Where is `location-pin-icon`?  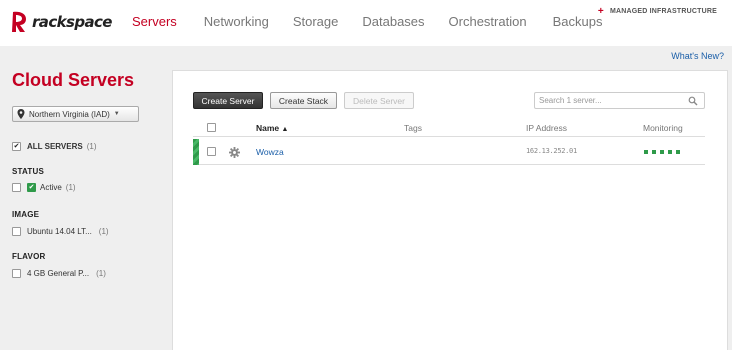
location-pin-icon is located at coordinates (21, 114).